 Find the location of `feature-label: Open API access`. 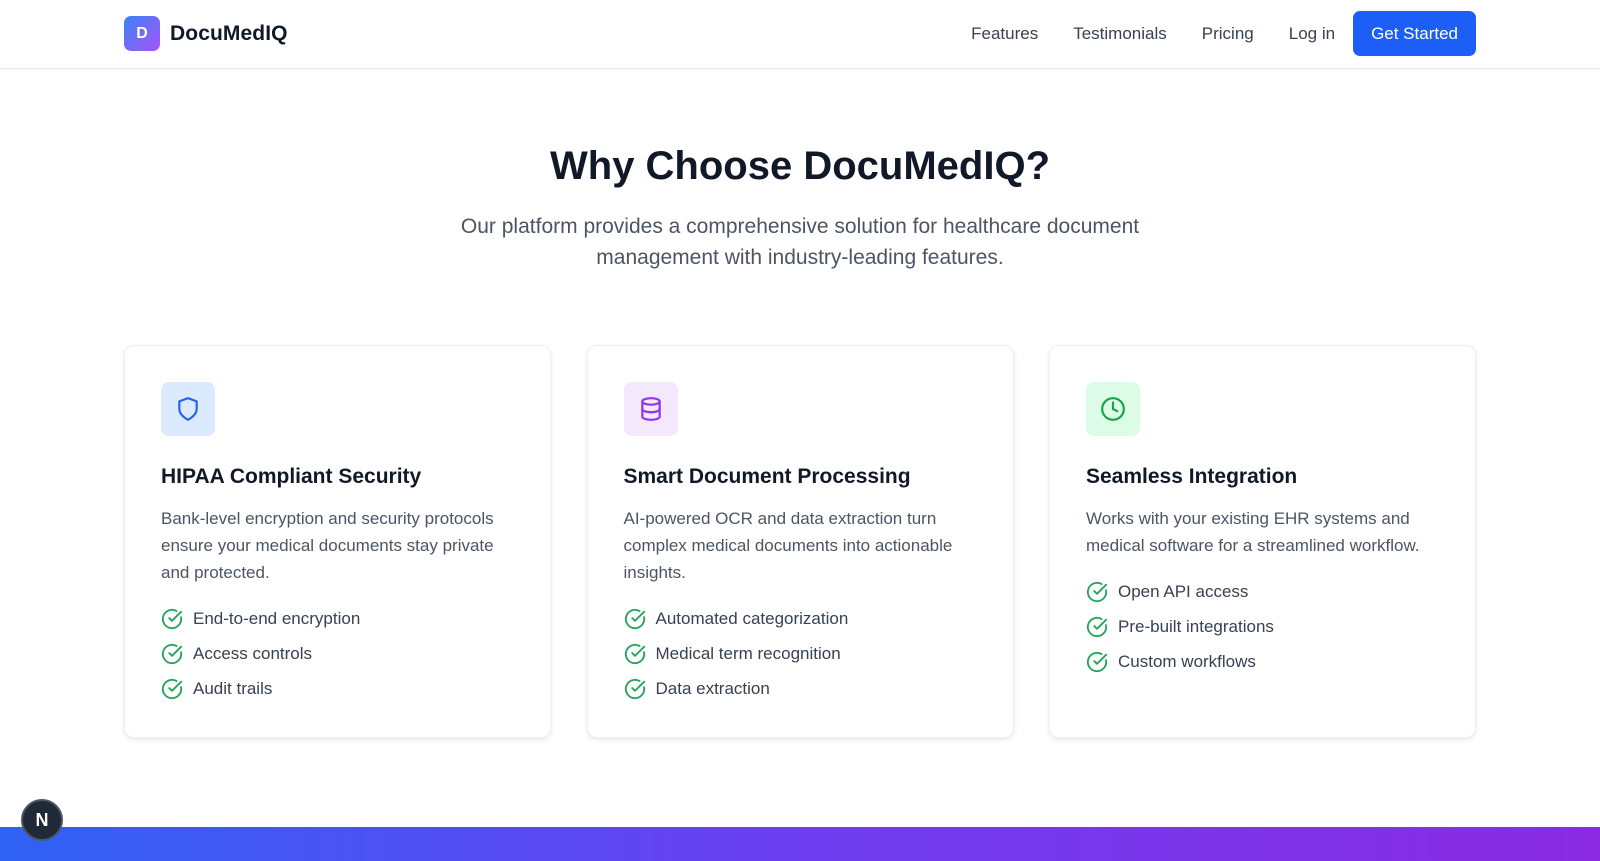

feature-label: Open API access is located at coordinates (1183, 591).